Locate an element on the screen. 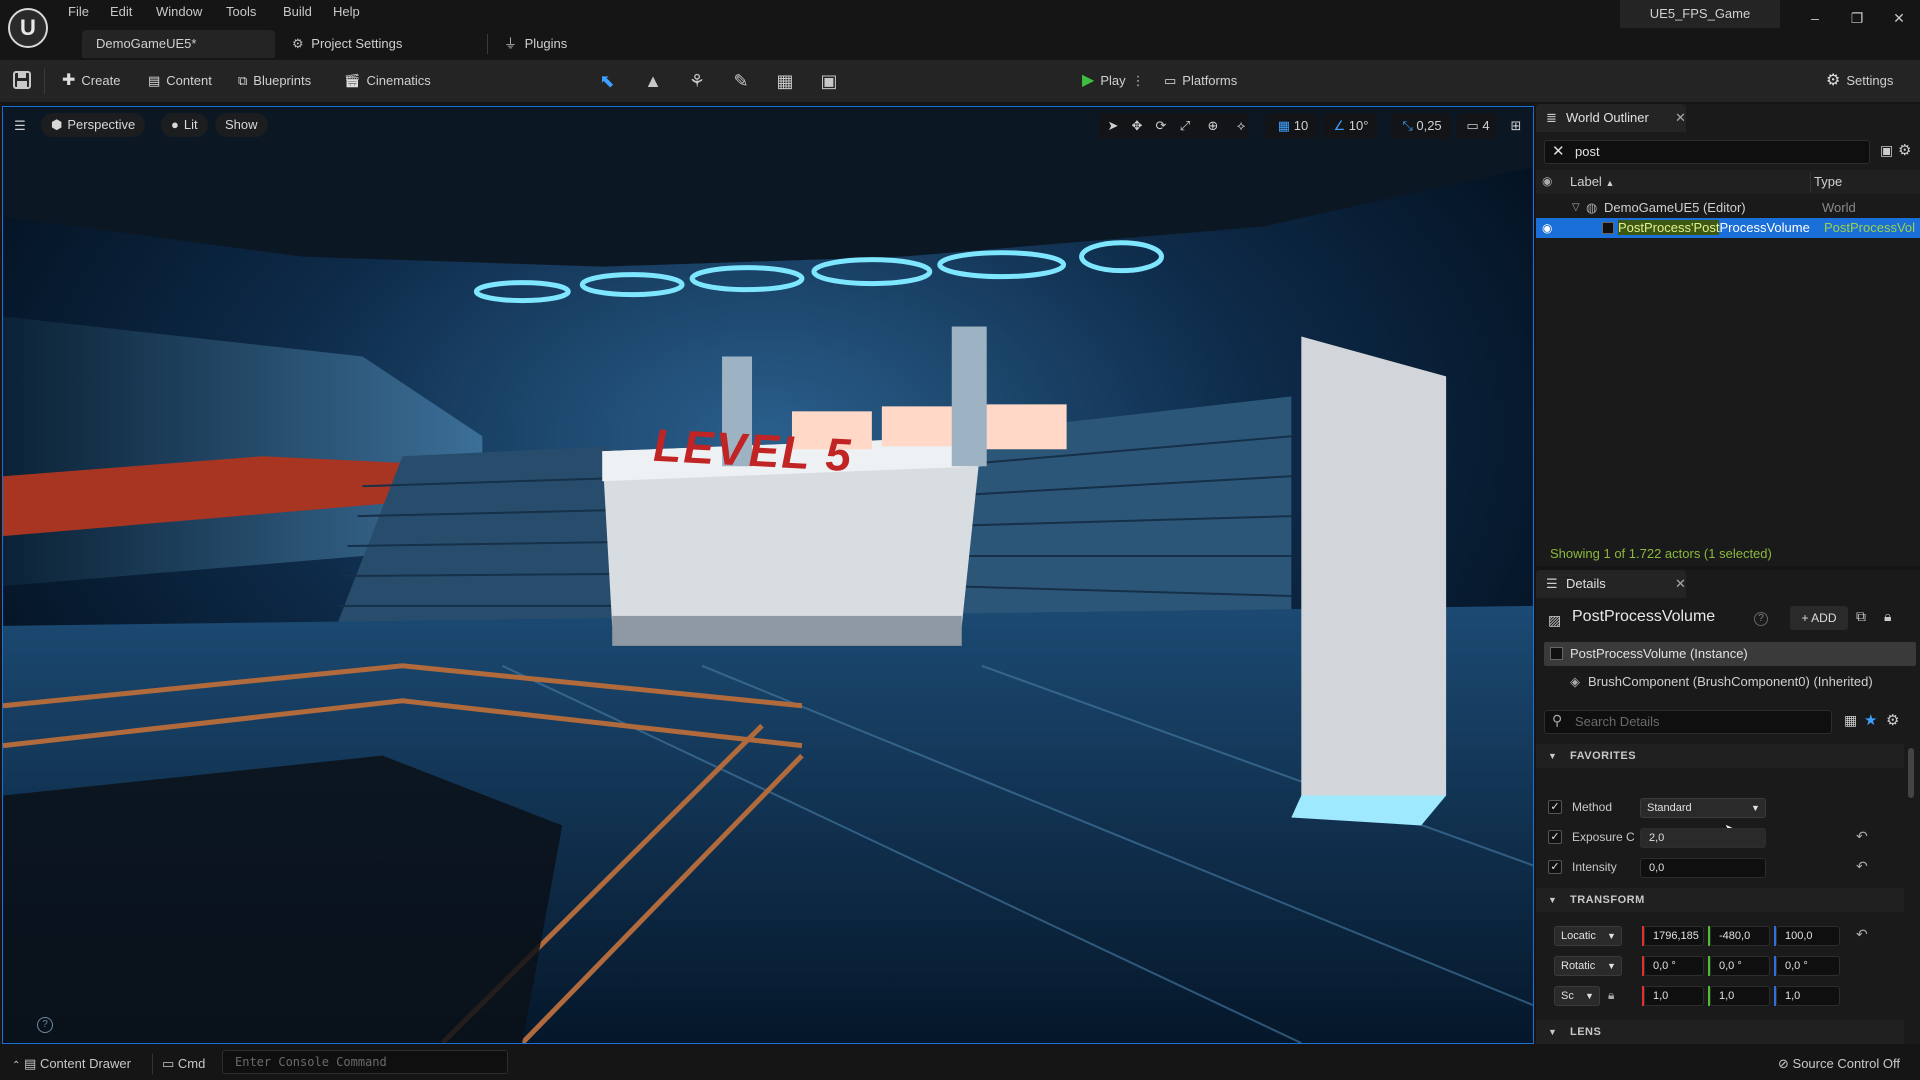  surface-snap-icon: ⟡ is located at coordinates (1241, 126).